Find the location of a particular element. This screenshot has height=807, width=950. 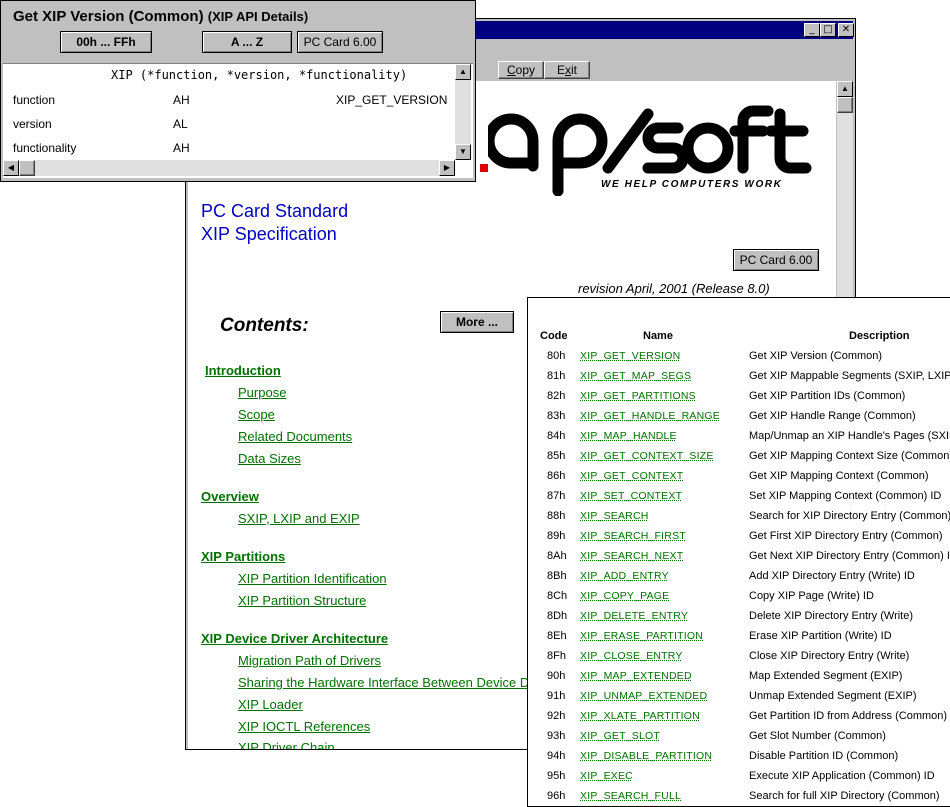

toc-section-overview: Overview is located at coordinates (230, 496).